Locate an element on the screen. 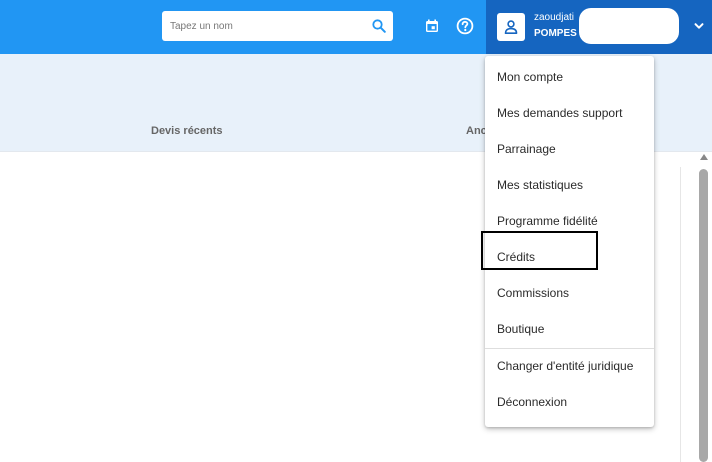 Image resolution: width=712 pixels, height=462 pixels. calendar-icon is located at coordinates (432, 25).